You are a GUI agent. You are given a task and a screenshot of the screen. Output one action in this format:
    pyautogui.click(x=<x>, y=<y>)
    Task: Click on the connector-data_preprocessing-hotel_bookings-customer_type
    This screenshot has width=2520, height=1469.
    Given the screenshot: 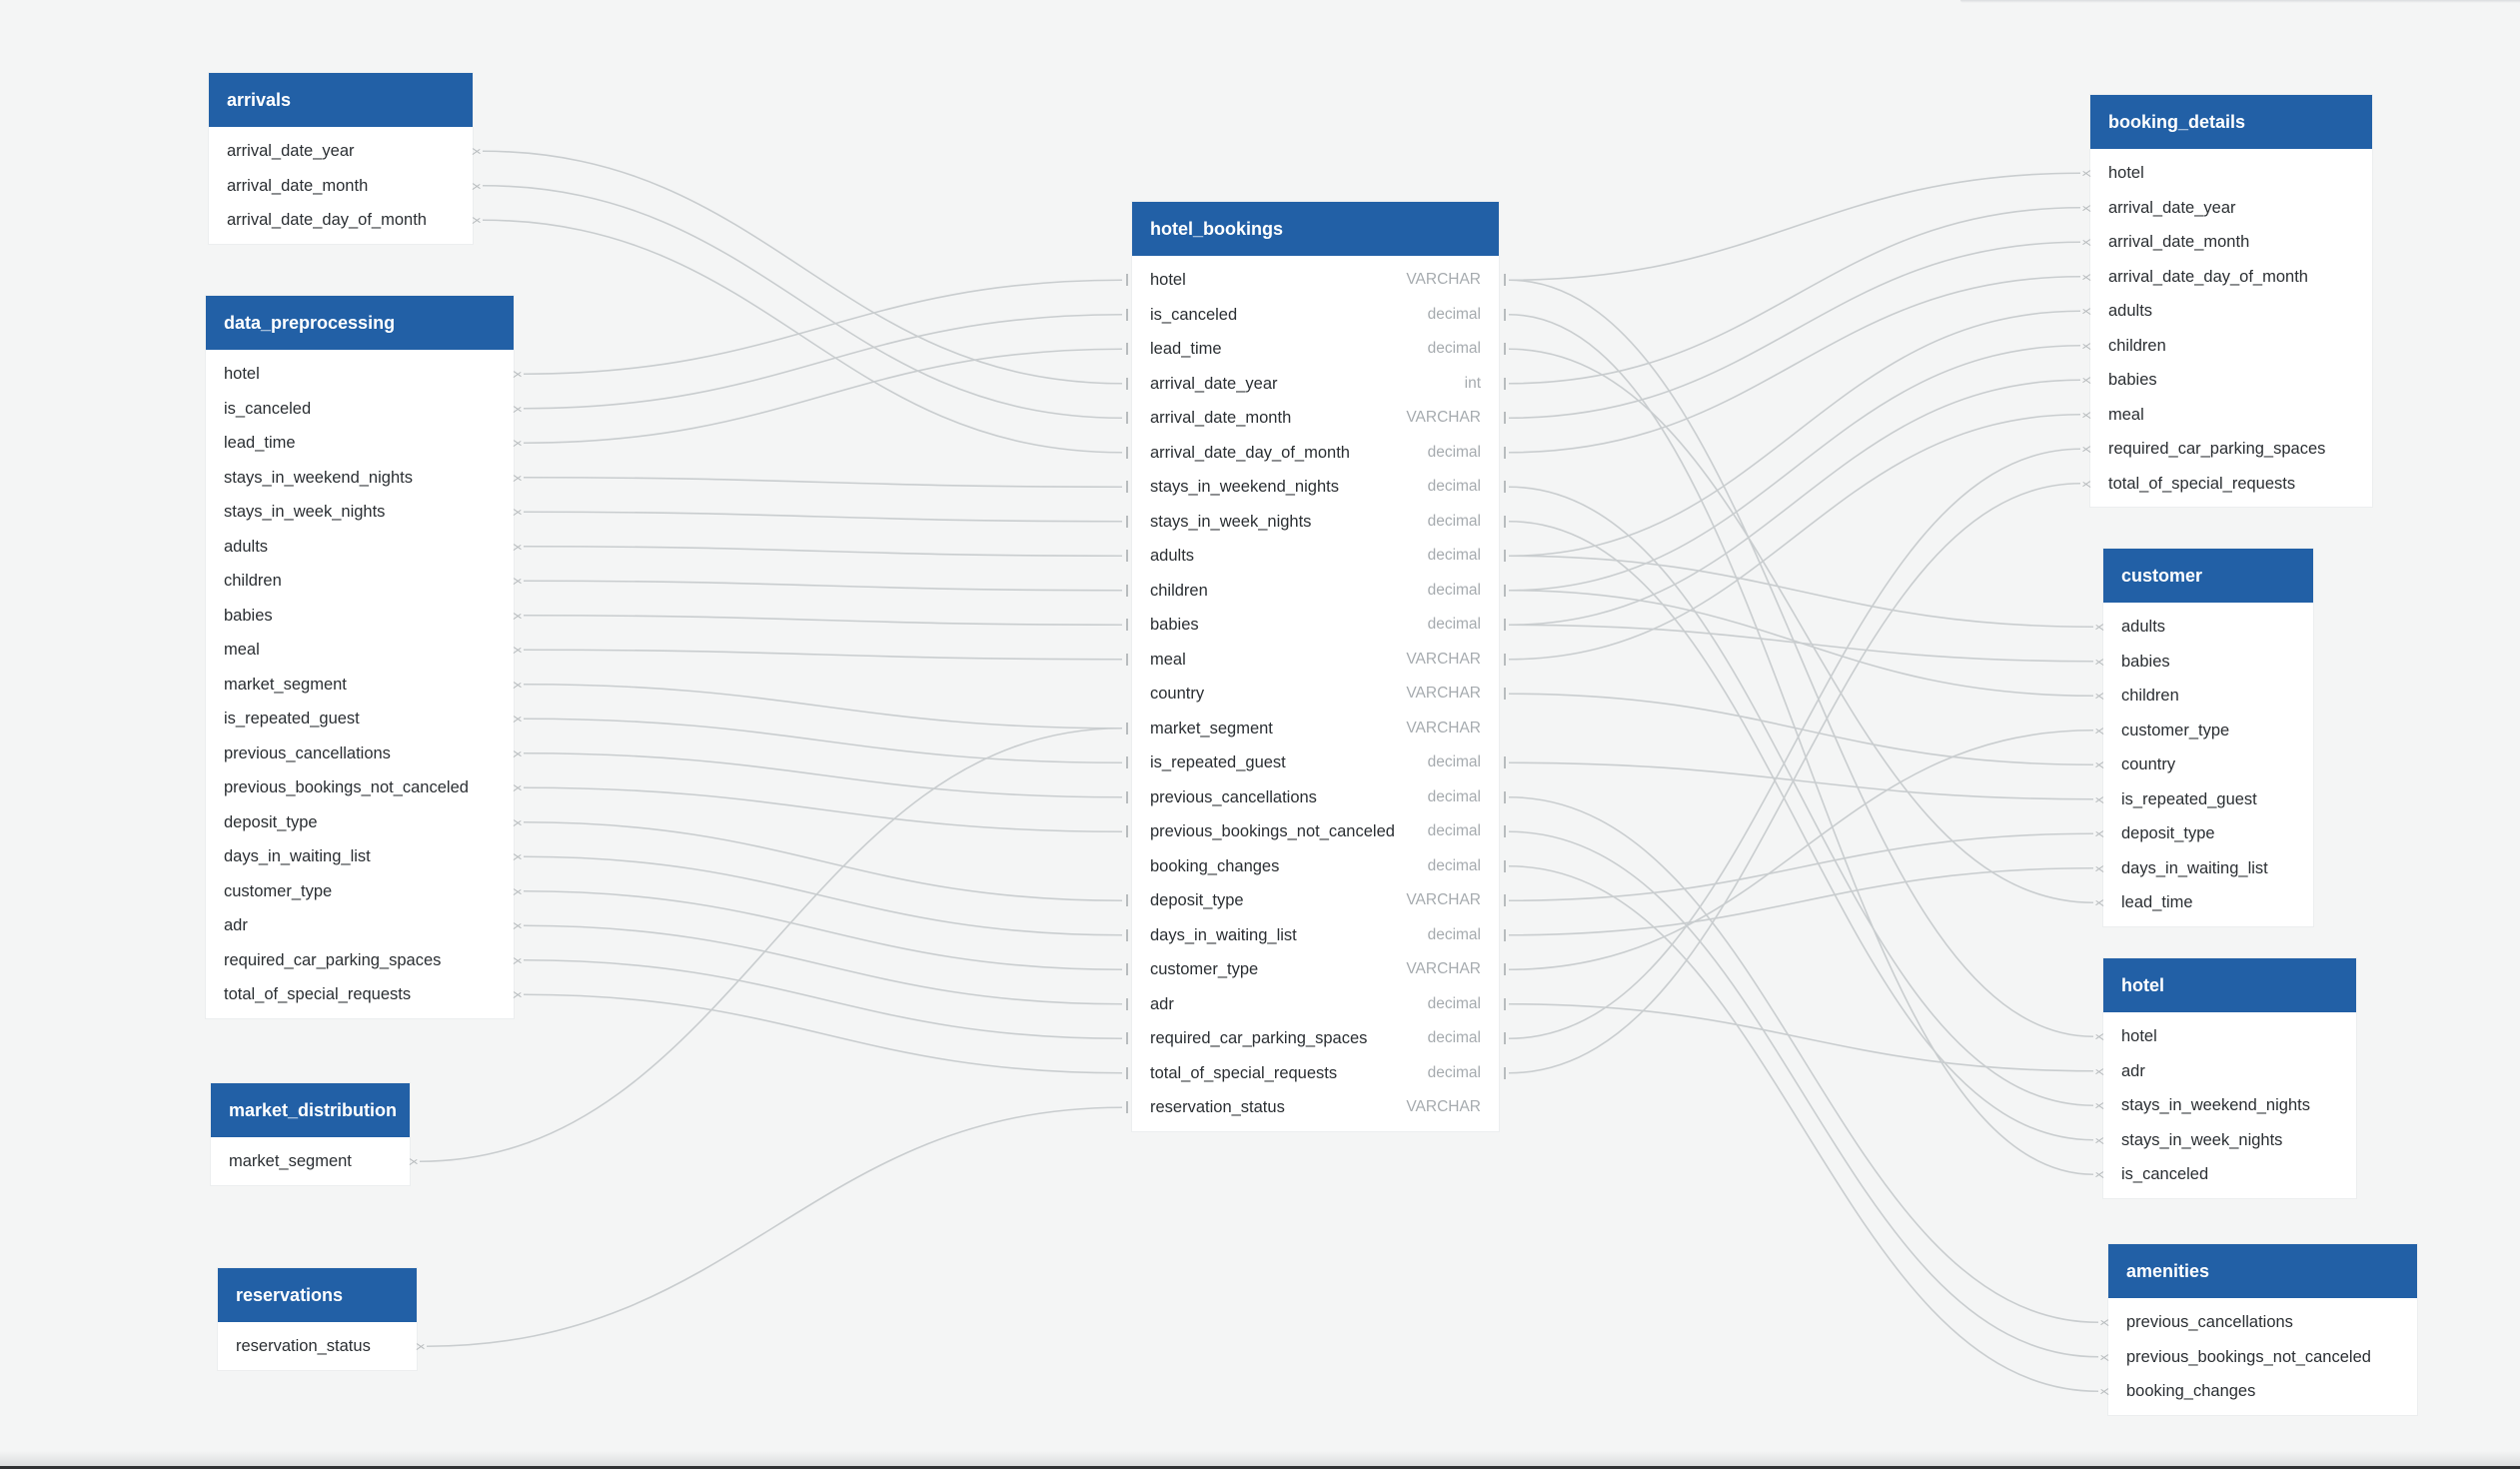 What is the action you would take?
    pyautogui.click(x=823, y=930)
    